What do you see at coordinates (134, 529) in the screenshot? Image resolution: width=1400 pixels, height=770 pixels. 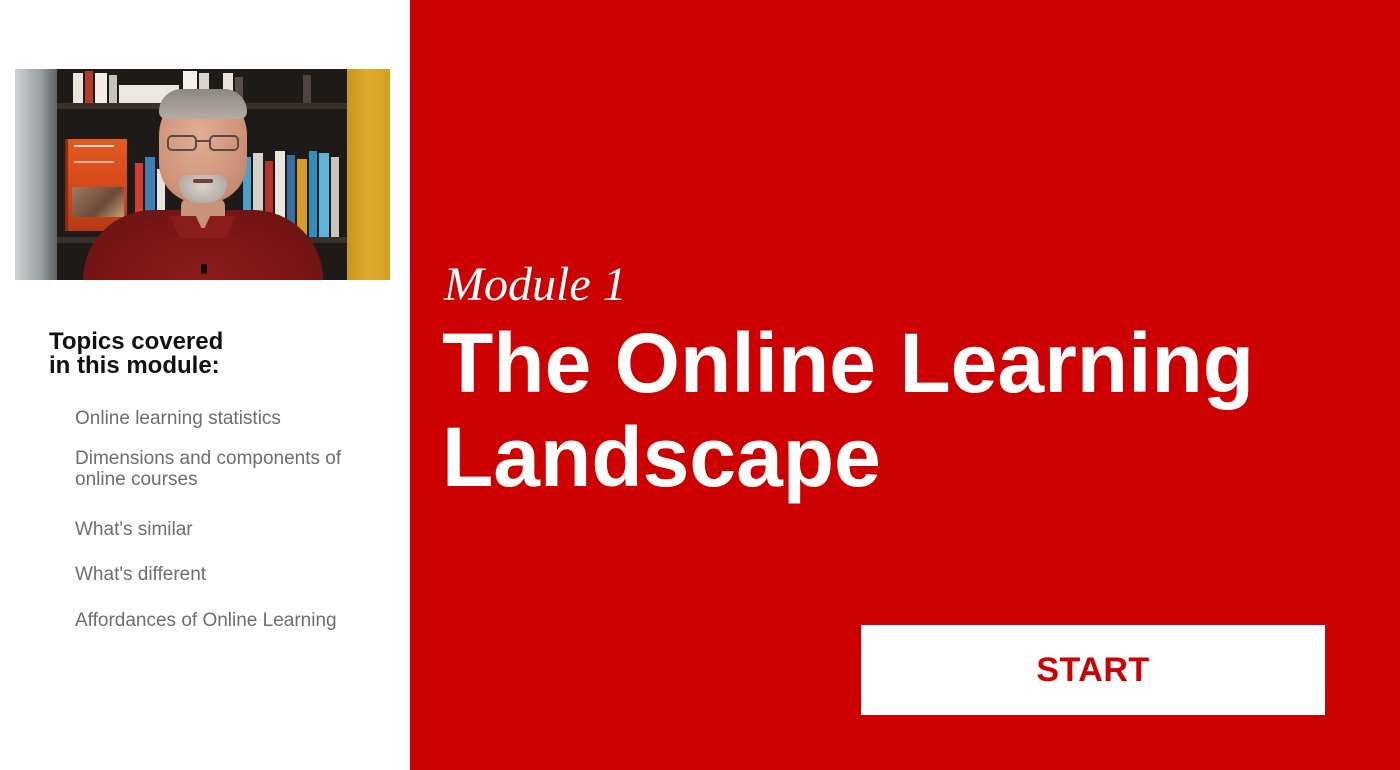 I see `topic-item: What's similar` at bounding box center [134, 529].